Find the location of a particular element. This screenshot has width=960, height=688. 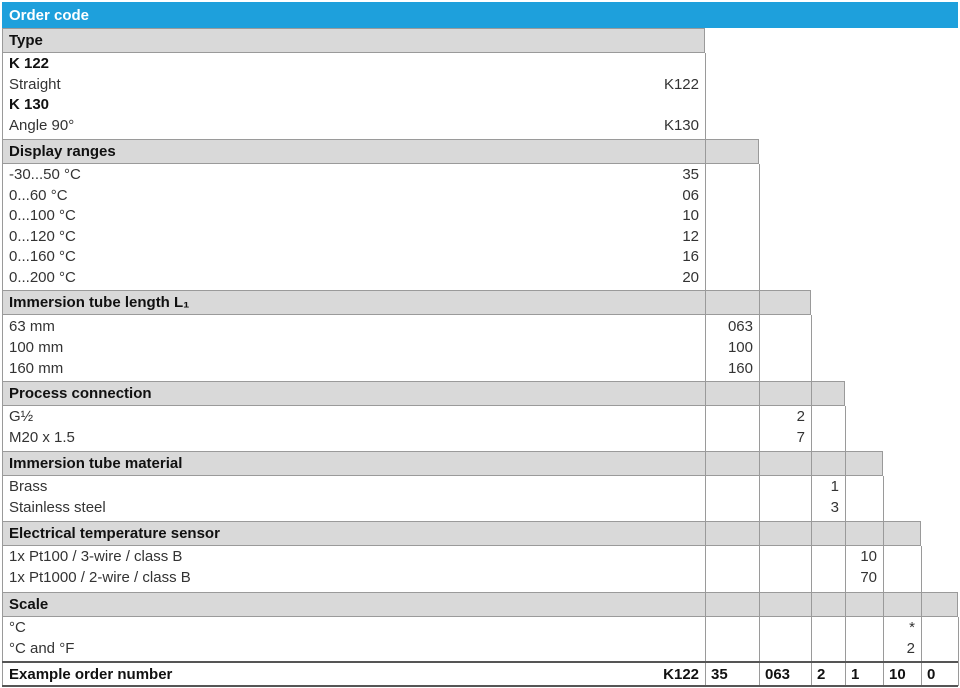

option-label: 160 mm is located at coordinates (36, 368).